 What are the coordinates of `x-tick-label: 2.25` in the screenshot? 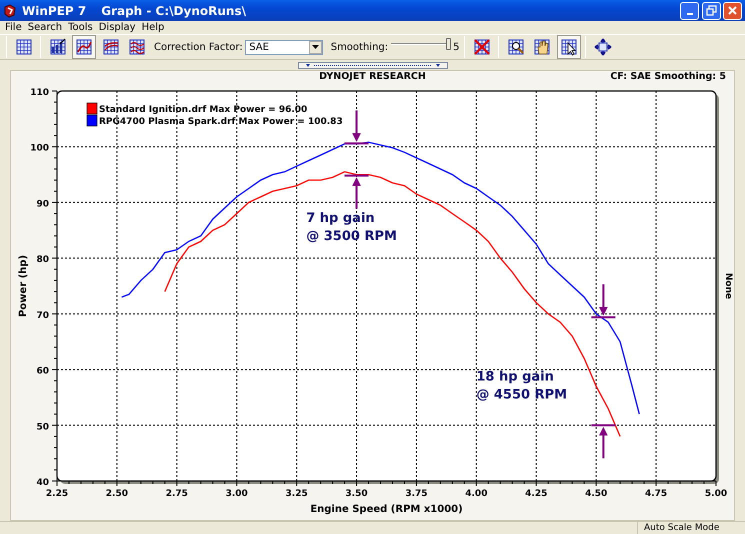 It's located at (57, 494).